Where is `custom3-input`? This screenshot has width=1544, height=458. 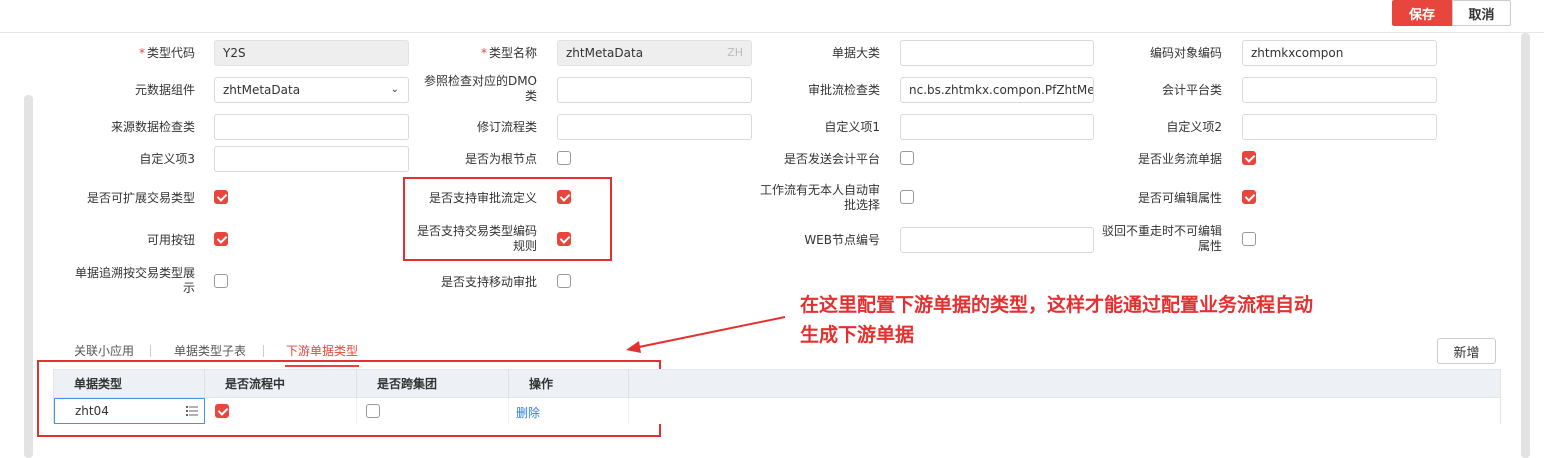
custom3-input is located at coordinates (311, 159).